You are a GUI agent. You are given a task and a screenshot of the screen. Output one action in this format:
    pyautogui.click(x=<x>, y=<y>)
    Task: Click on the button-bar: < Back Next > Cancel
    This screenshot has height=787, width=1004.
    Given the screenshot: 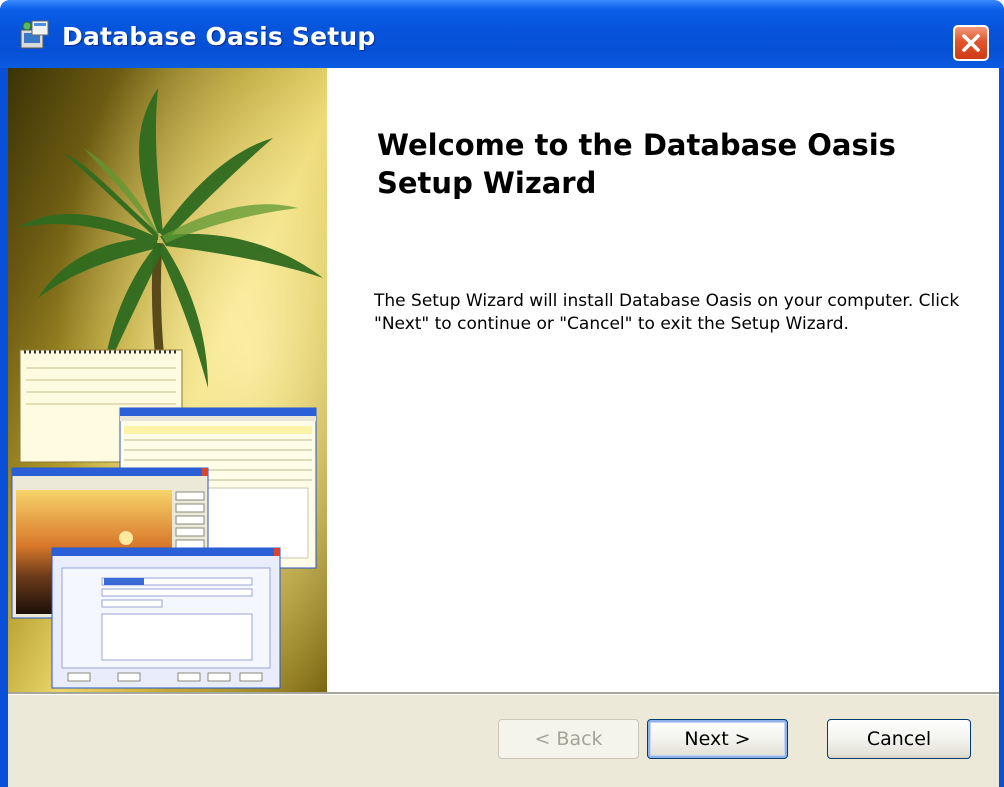 What is the action you would take?
    pyautogui.click(x=503, y=741)
    